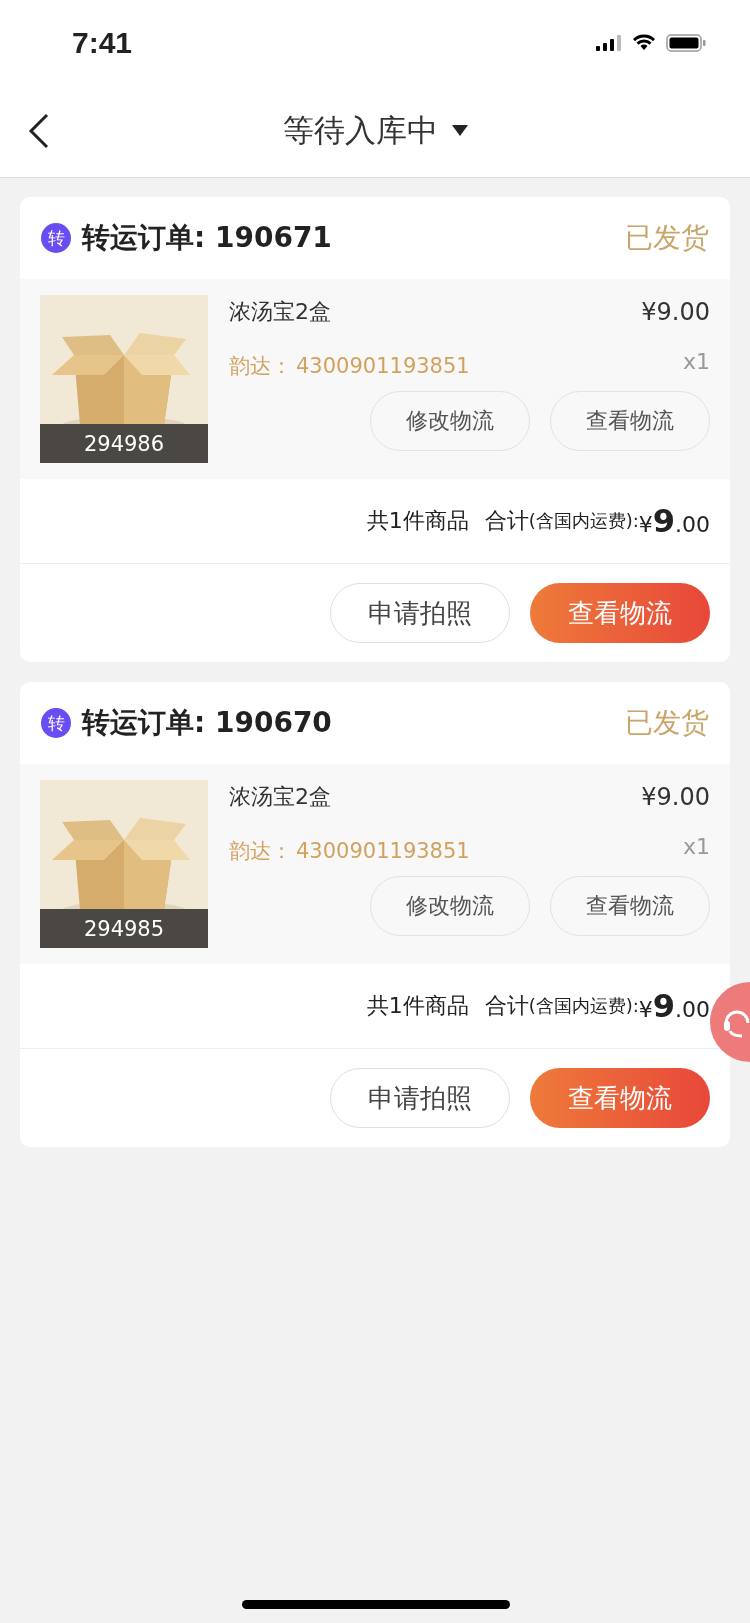  Describe the element at coordinates (39, 131) in the screenshot. I see `back-icon` at that location.